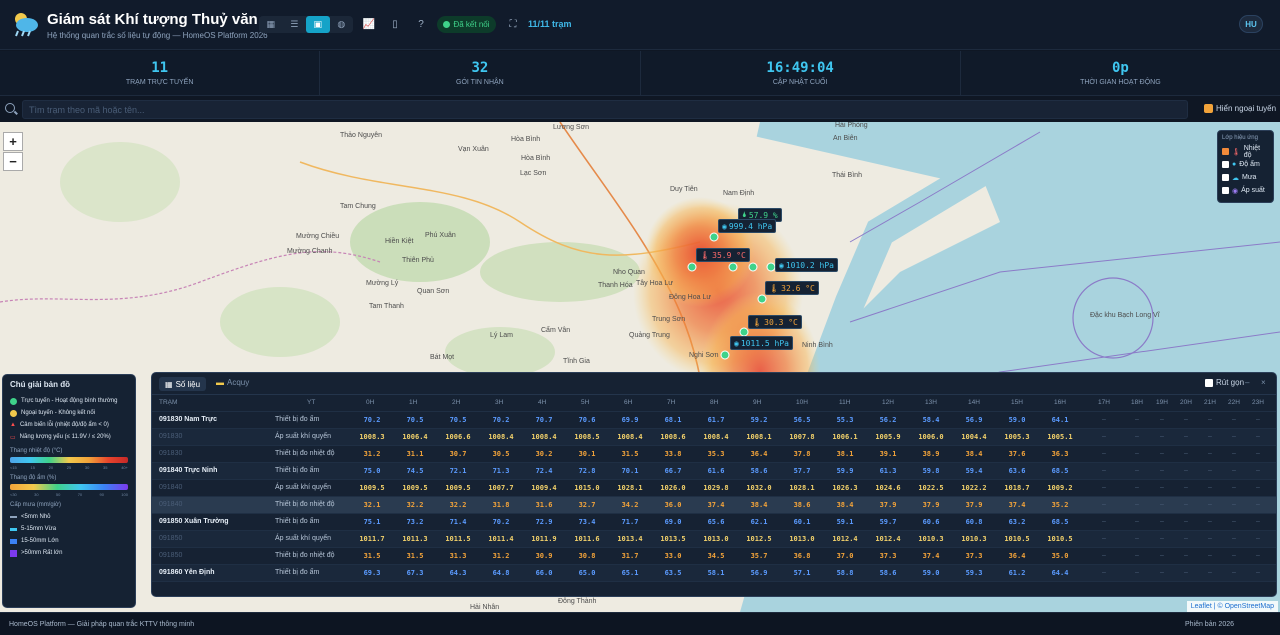 The image size is (1280, 635). Describe the element at coordinates (1060, 573) in the screenshot. I see `table-cell: 64.4` at that location.